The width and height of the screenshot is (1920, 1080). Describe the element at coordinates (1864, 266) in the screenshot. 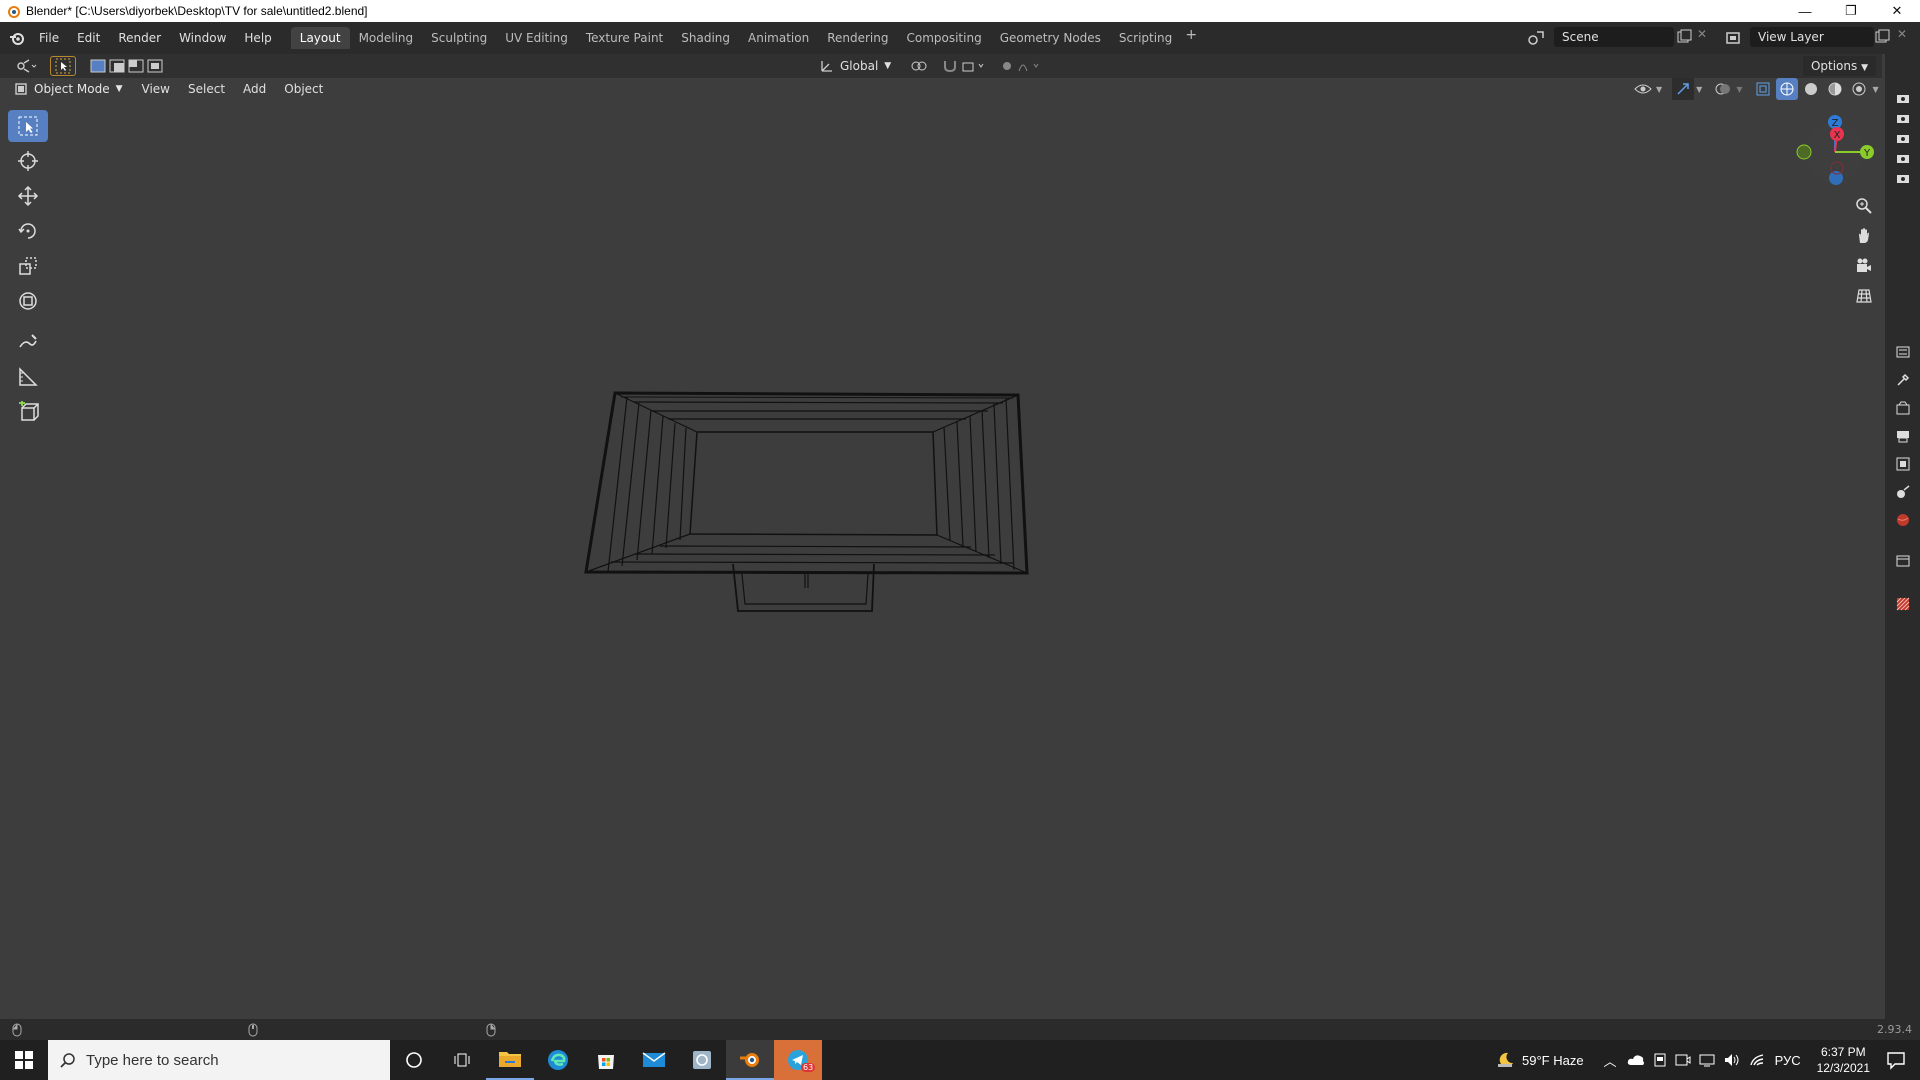

I see `camera-view-icon` at that location.